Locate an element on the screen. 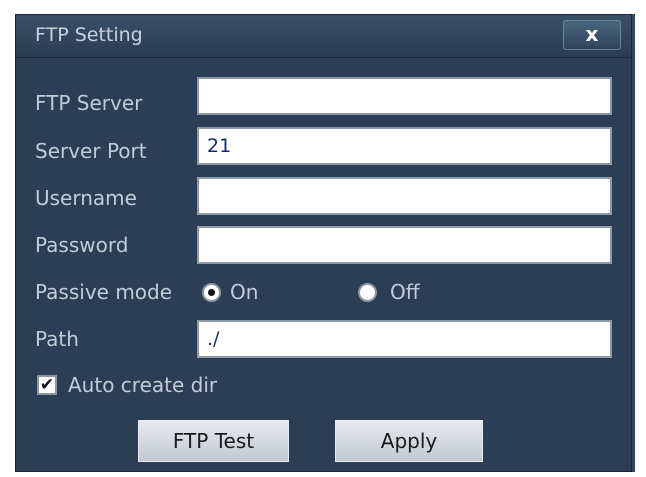 The width and height of the screenshot is (646, 477). username-label: Username is located at coordinates (86, 198).